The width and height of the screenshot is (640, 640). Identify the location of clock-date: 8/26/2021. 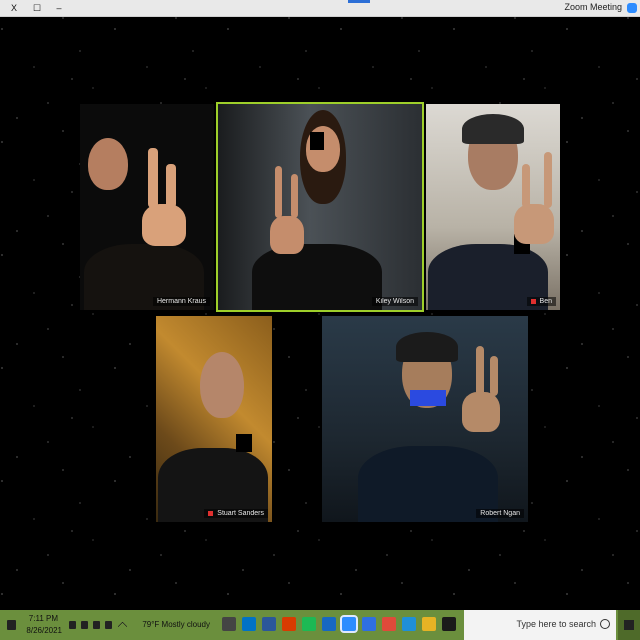
(44, 630).